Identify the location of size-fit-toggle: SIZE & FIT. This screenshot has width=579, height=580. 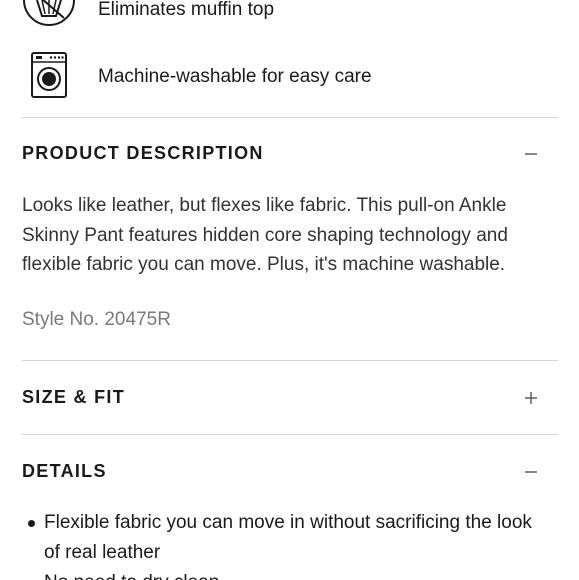
(290, 399).